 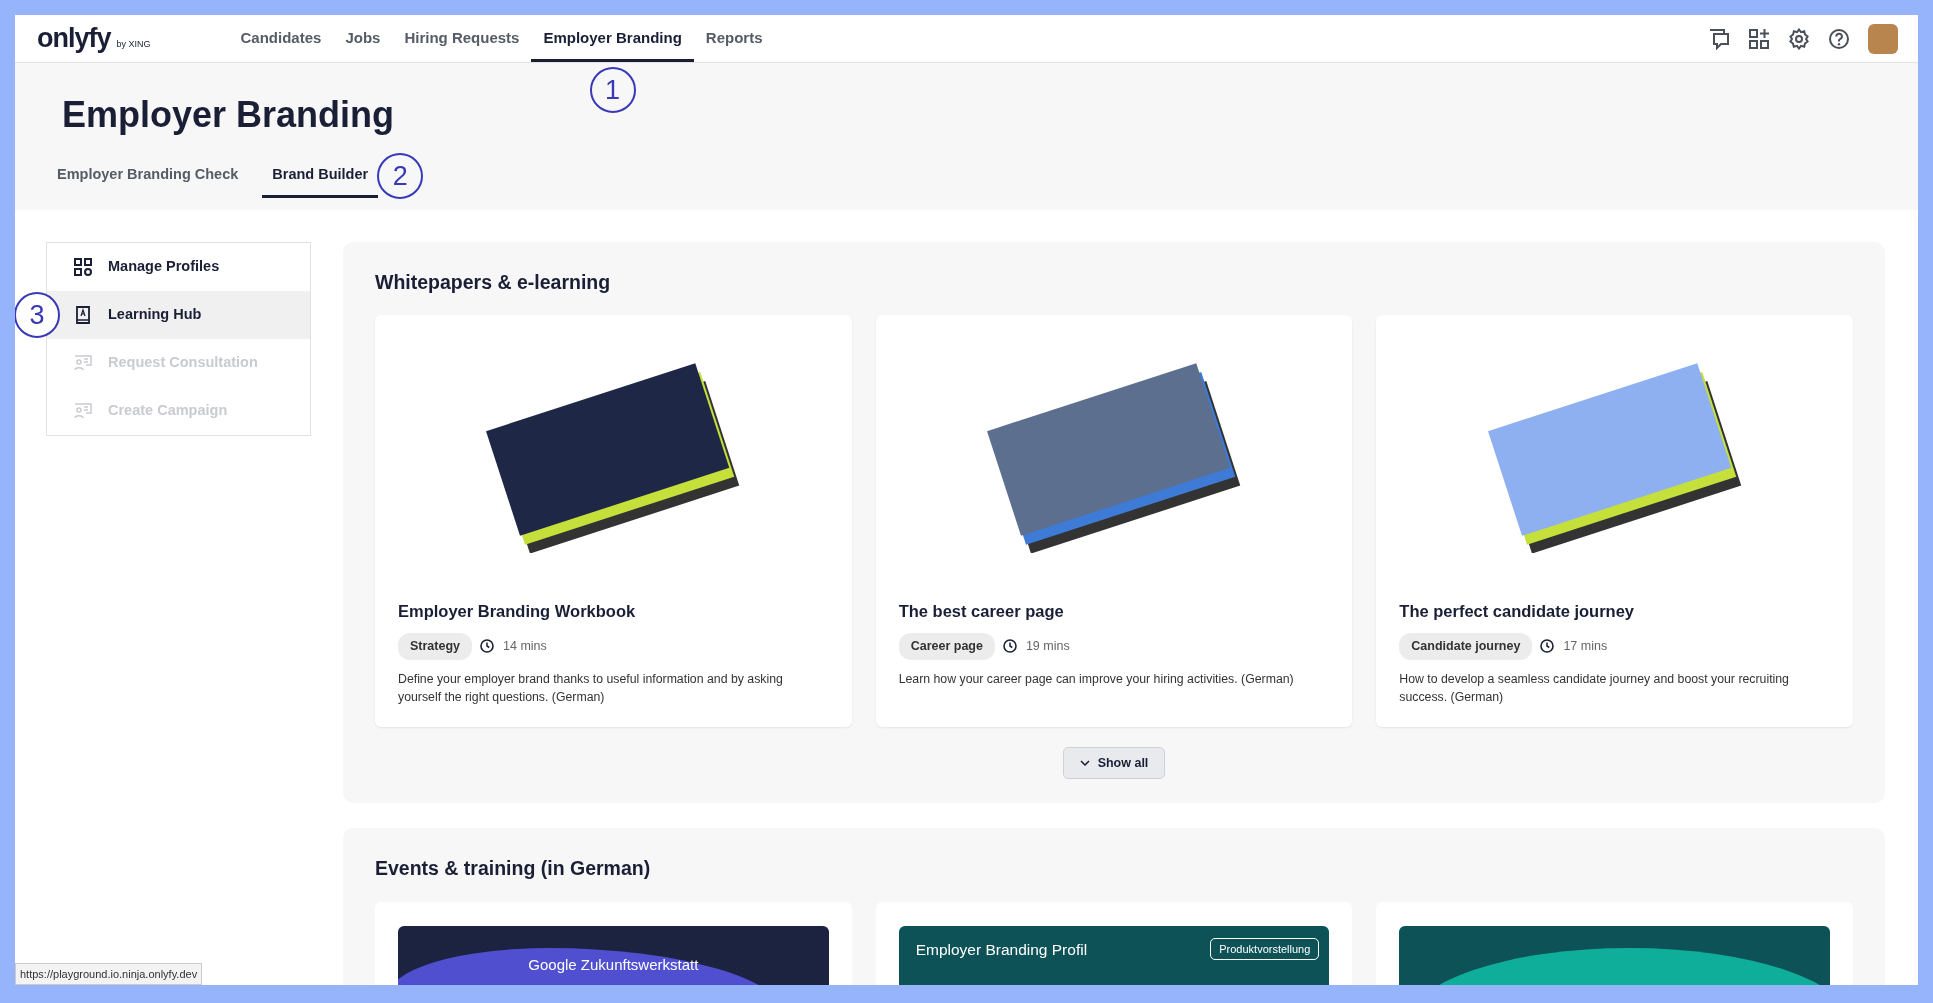 What do you see at coordinates (83, 315) in the screenshot?
I see `book-icon` at bounding box center [83, 315].